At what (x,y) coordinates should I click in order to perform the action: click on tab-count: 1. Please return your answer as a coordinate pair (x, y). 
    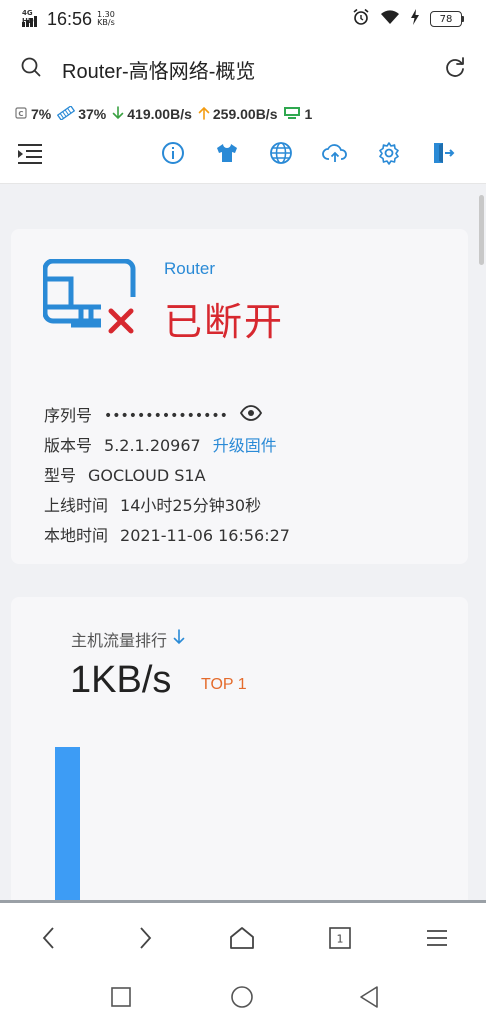
    Looking at the image, I should click on (340, 939).